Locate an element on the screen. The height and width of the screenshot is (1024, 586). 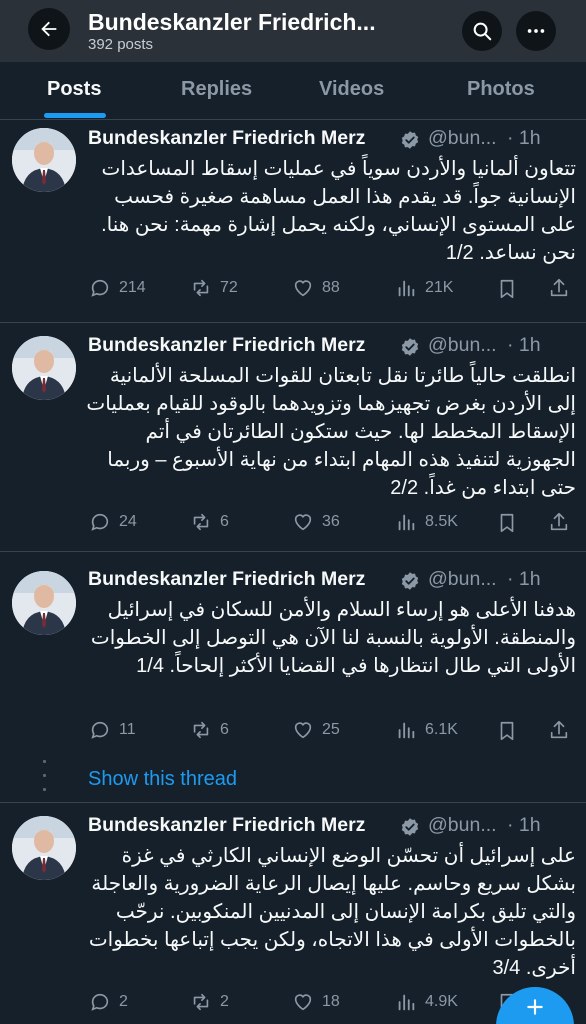
reply-button: 214 is located at coordinates (117, 288).